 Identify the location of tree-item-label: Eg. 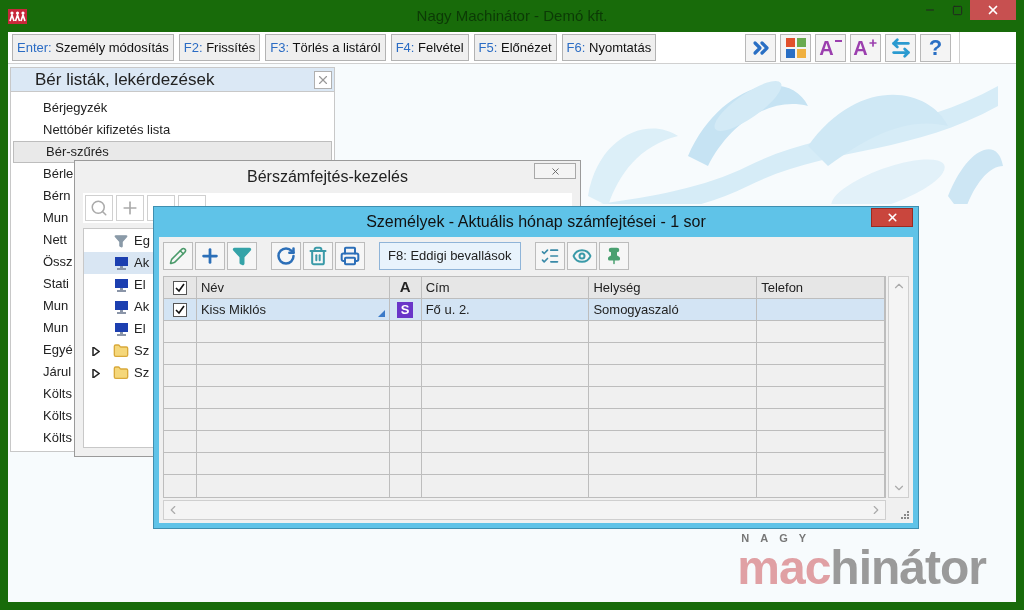
(142, 241).